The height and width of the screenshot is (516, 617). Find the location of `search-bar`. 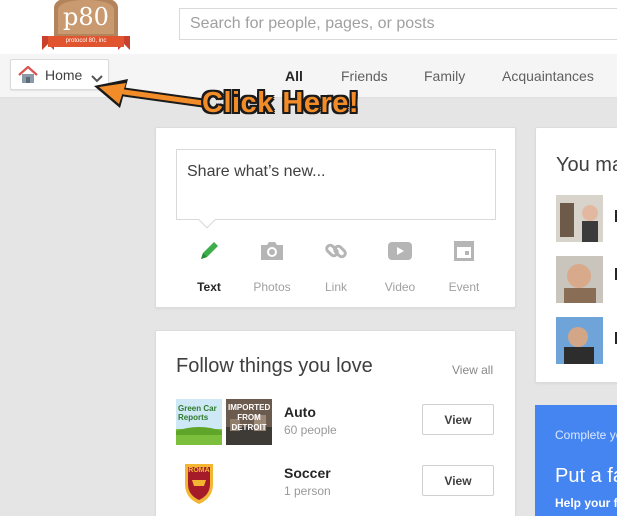

search-bar is located at coordinates (398, 24).